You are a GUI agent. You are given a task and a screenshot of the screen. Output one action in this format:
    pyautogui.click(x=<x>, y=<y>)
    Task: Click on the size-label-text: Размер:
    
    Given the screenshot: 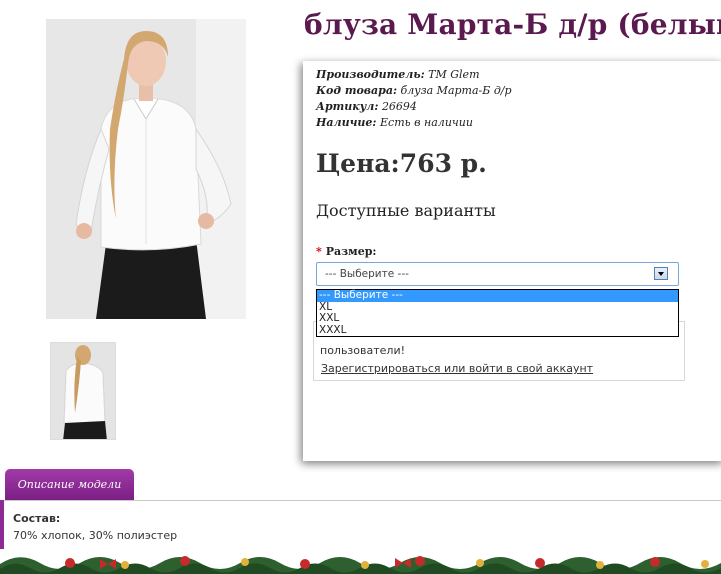 What is the action you would take?
    pyautogui.click(x=351, y=251)
    